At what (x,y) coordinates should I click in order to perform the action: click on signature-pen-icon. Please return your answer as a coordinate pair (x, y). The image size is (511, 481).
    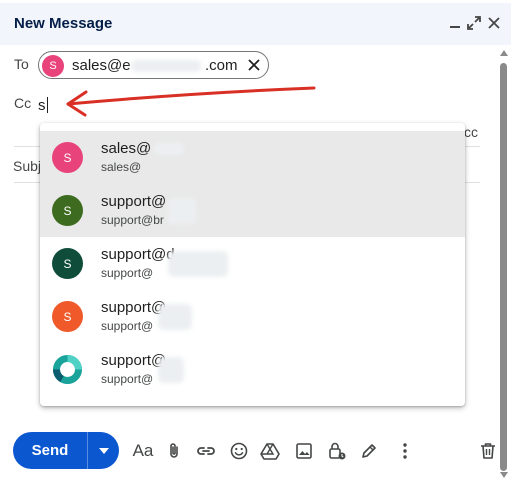
    Looking at the image, I should click on (369, 451).